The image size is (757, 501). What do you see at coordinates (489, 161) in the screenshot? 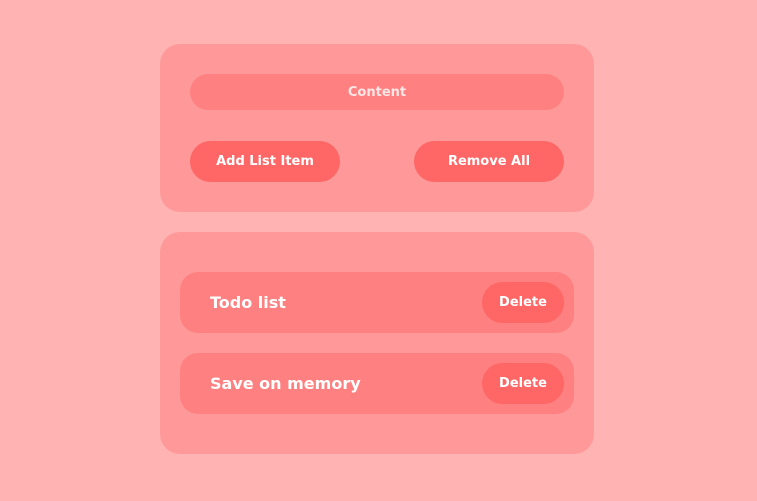
I see `remove-all-button: Remove All` at bounding box center [489, 161].